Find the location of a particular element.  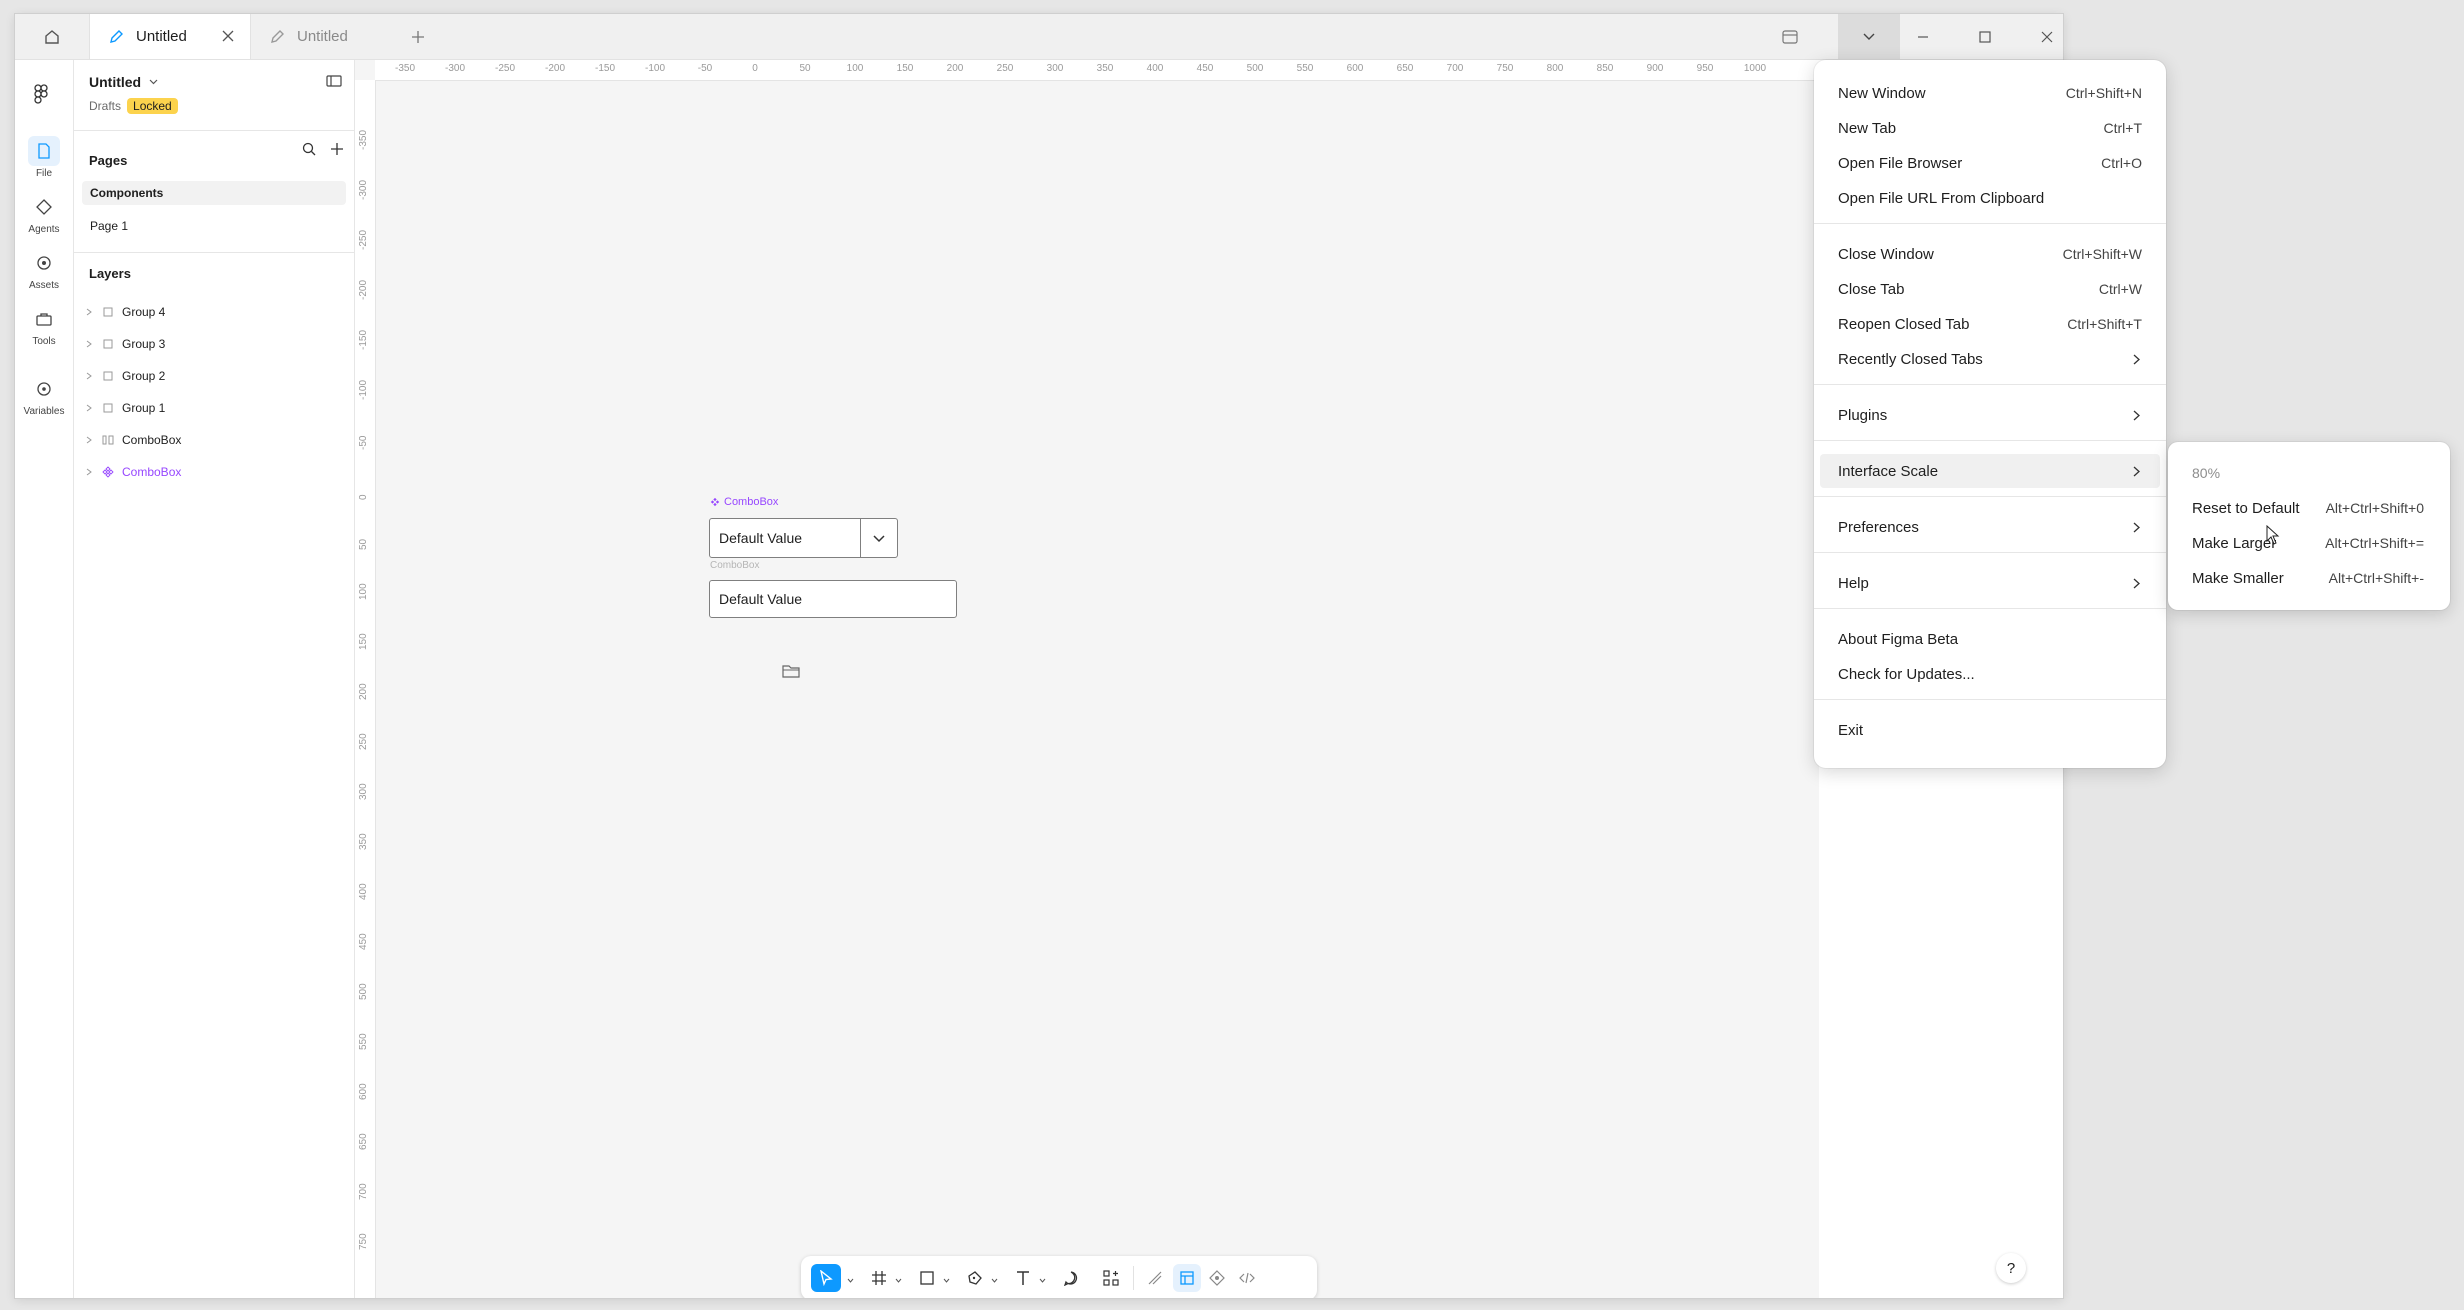

menu-item-open-file-url: Open File URL From Clipboard is located at coordinates (1990, 198).